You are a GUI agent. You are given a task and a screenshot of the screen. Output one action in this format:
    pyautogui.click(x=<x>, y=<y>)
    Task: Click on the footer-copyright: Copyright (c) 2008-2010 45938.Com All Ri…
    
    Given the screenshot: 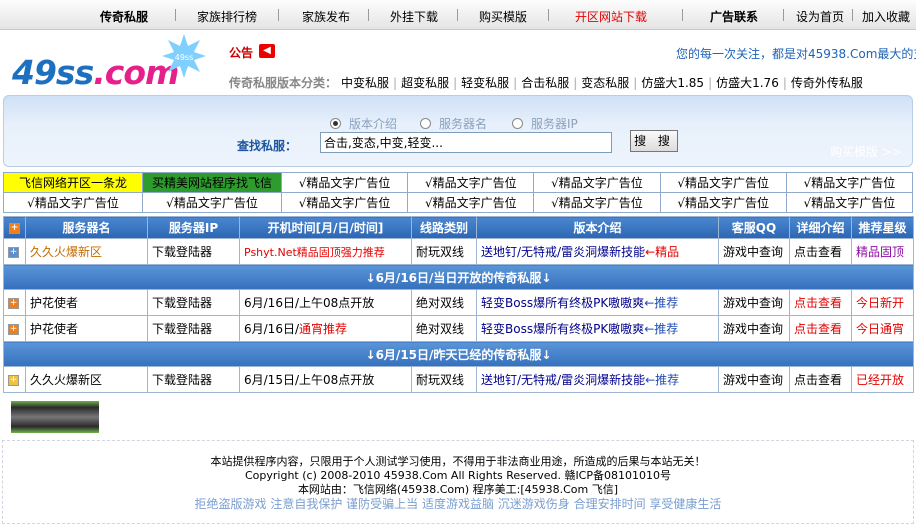 What is the action you would take?
    pyautogui.click(x=457, y=475)
    